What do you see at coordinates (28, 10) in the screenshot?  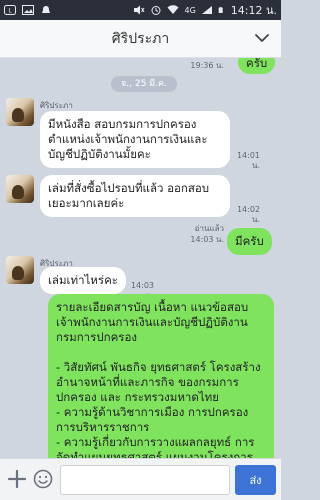 I see `image-icon` at bounding box center [28, 10].